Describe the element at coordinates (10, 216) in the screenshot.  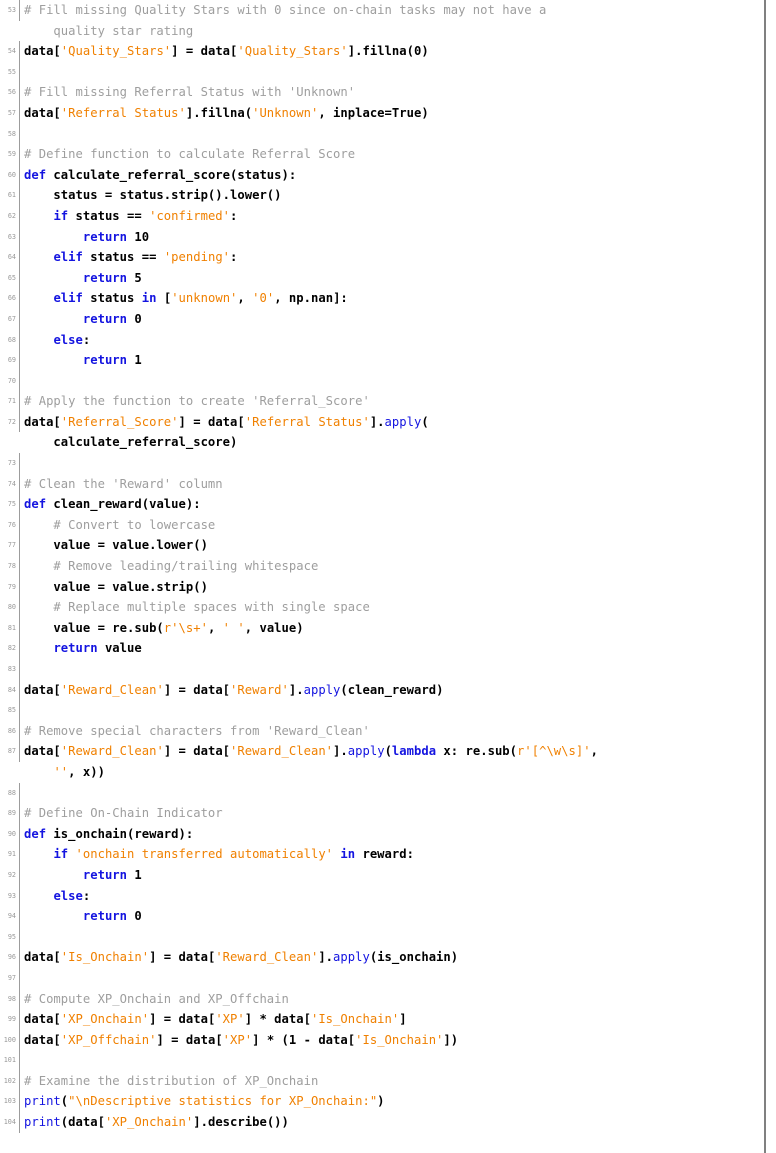
I see `line-number: 62` at that location.